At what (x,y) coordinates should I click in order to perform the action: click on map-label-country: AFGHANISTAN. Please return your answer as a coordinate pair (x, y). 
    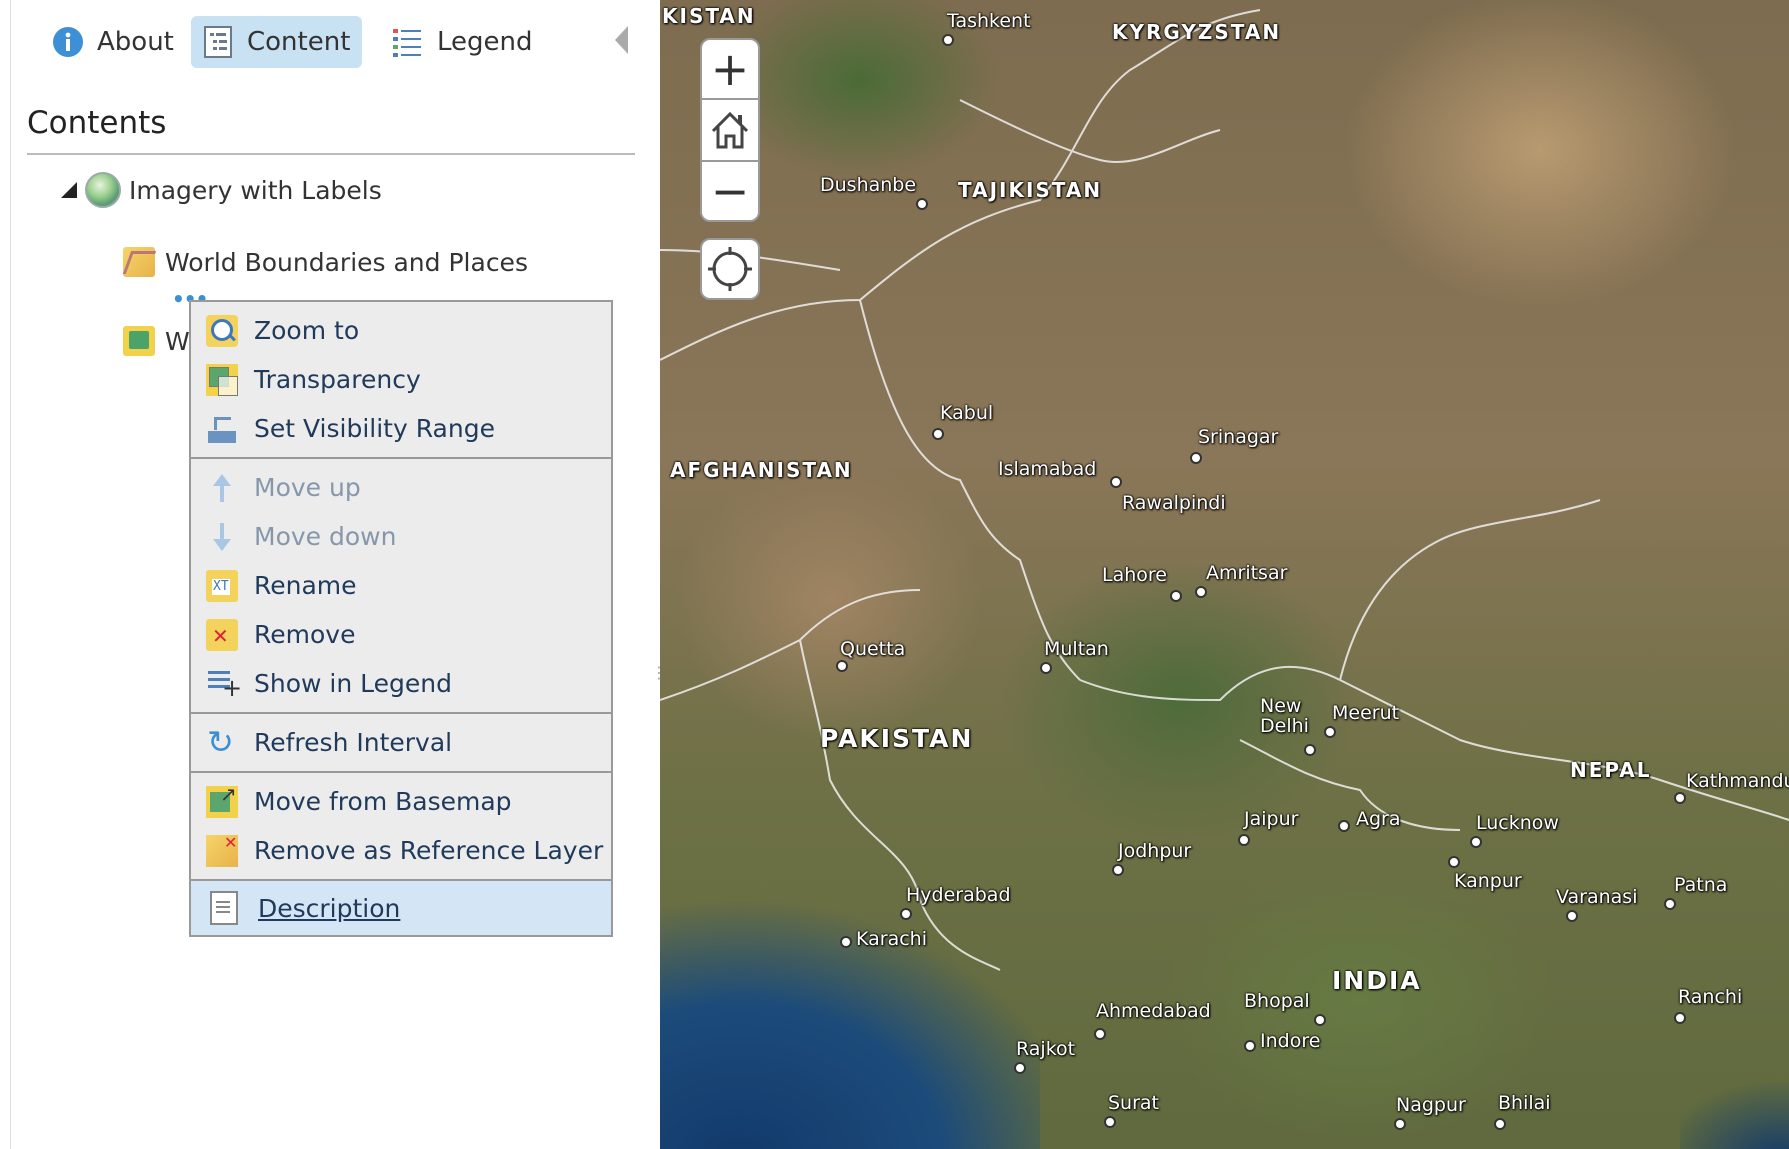
    Looking at the image, I should click on (761, 470).